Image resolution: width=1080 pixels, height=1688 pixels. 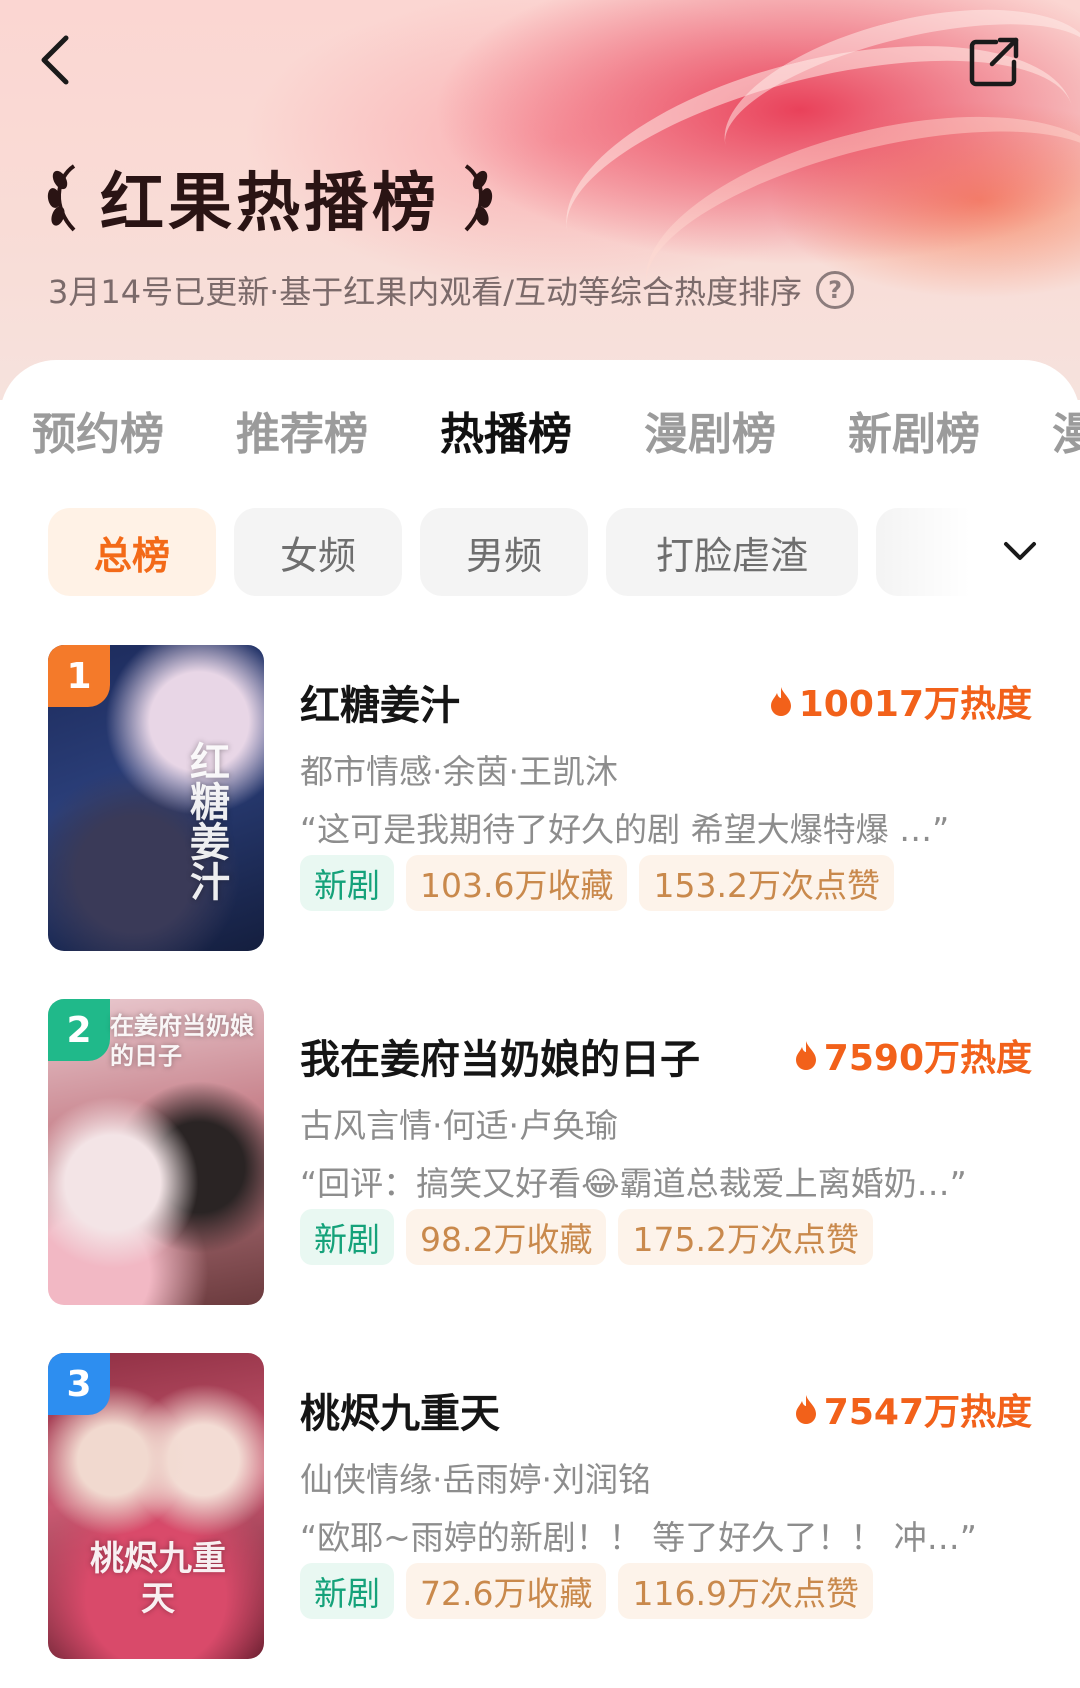 I want to click on drama-title: 我在姜府当奶娘的日子, so click(x=500, y=1056).